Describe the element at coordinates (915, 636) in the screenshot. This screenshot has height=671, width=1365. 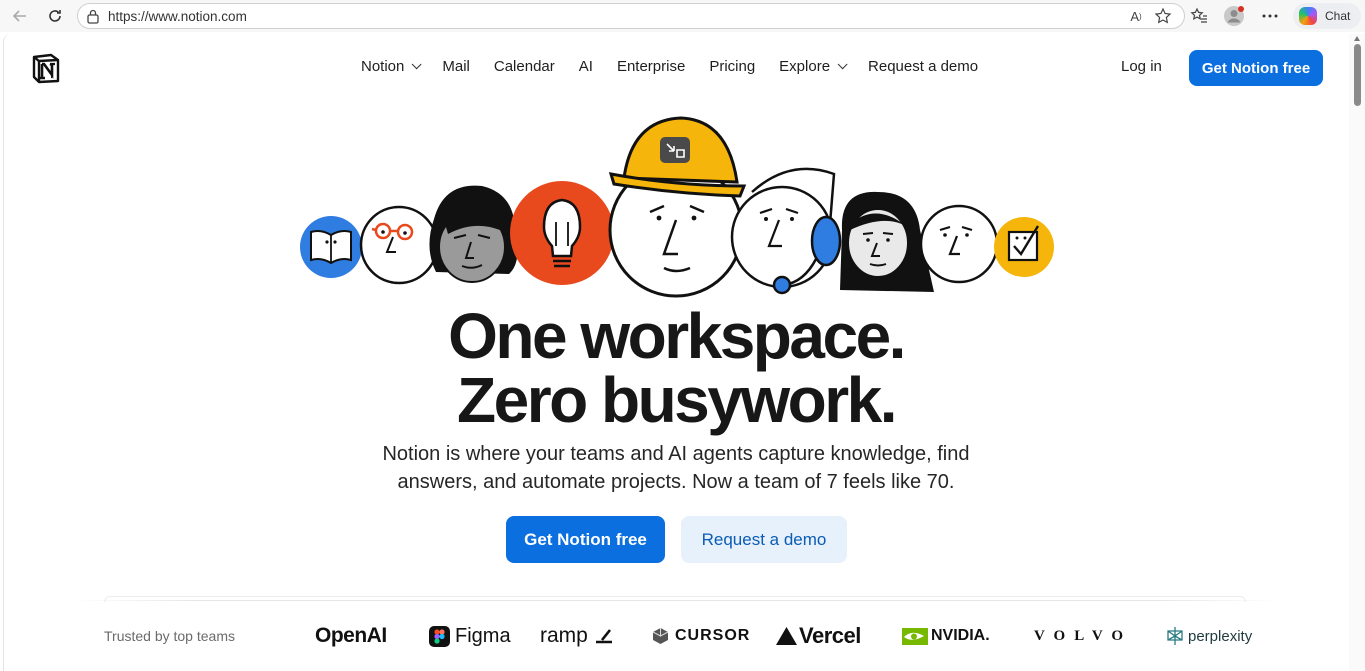
I see `nvidia-eye-icon` at that location.